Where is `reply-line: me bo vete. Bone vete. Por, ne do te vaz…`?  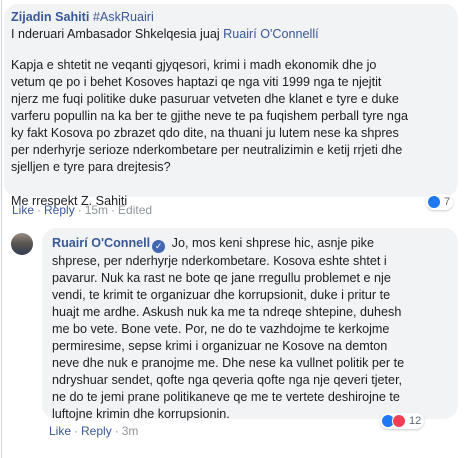 reply-line: me bo vete. Bone vete. Por, ne do te vaz… is located at coordinates (221, 329).